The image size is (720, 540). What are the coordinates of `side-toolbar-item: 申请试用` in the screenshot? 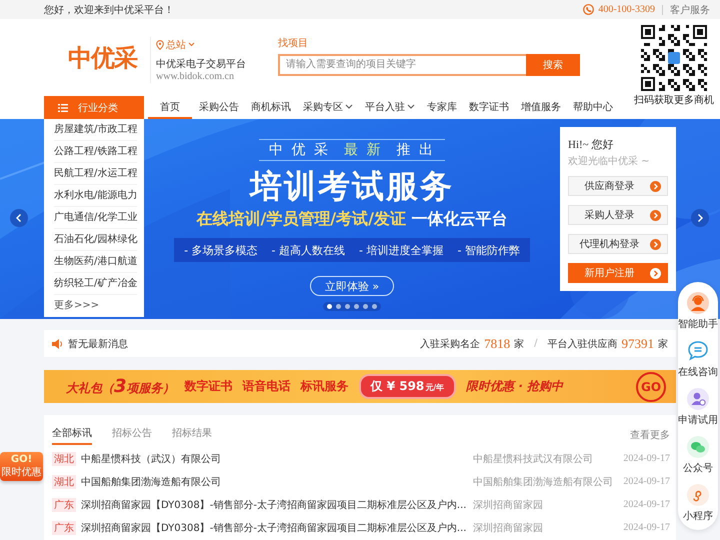 It's located at (698, 407).